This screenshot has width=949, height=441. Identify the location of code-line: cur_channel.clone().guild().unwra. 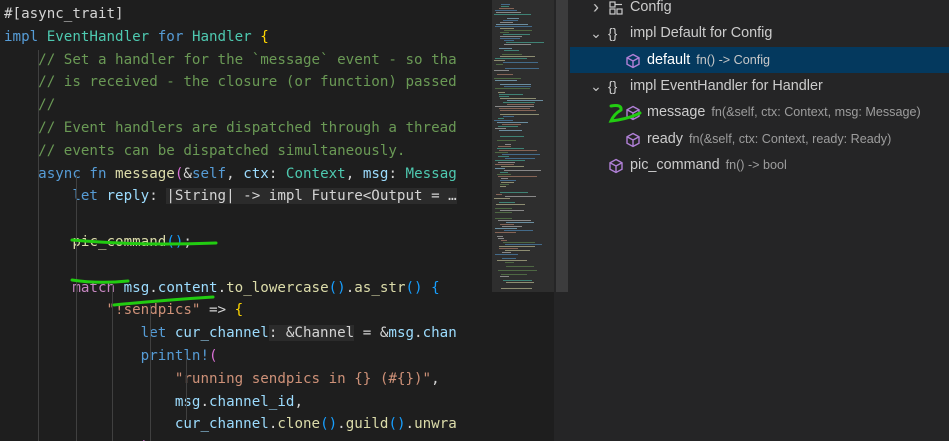
(230, 424).